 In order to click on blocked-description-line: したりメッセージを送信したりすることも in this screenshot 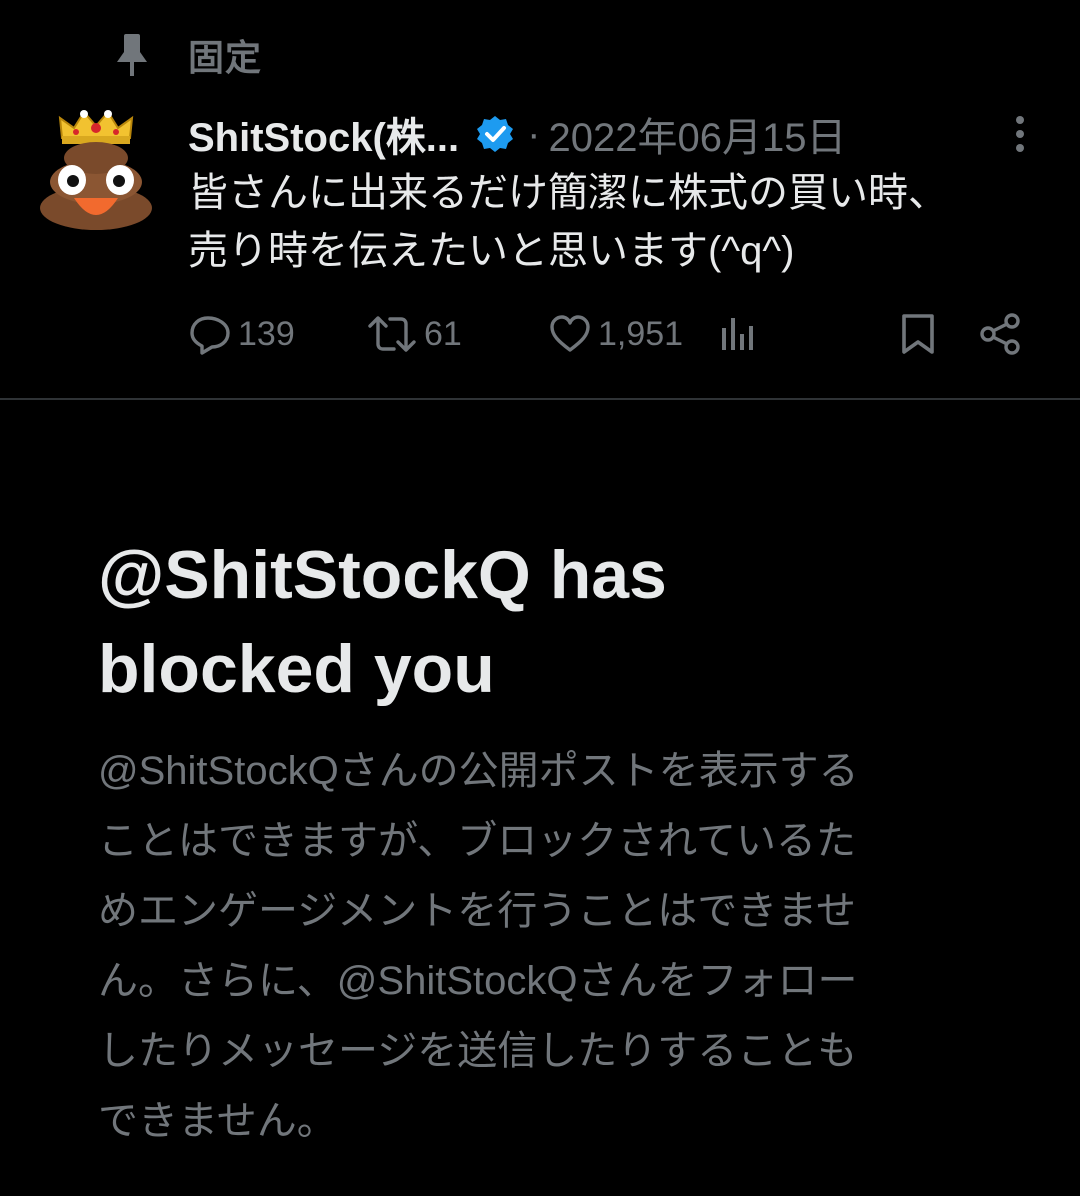, I will do `click(478, 1051)`.